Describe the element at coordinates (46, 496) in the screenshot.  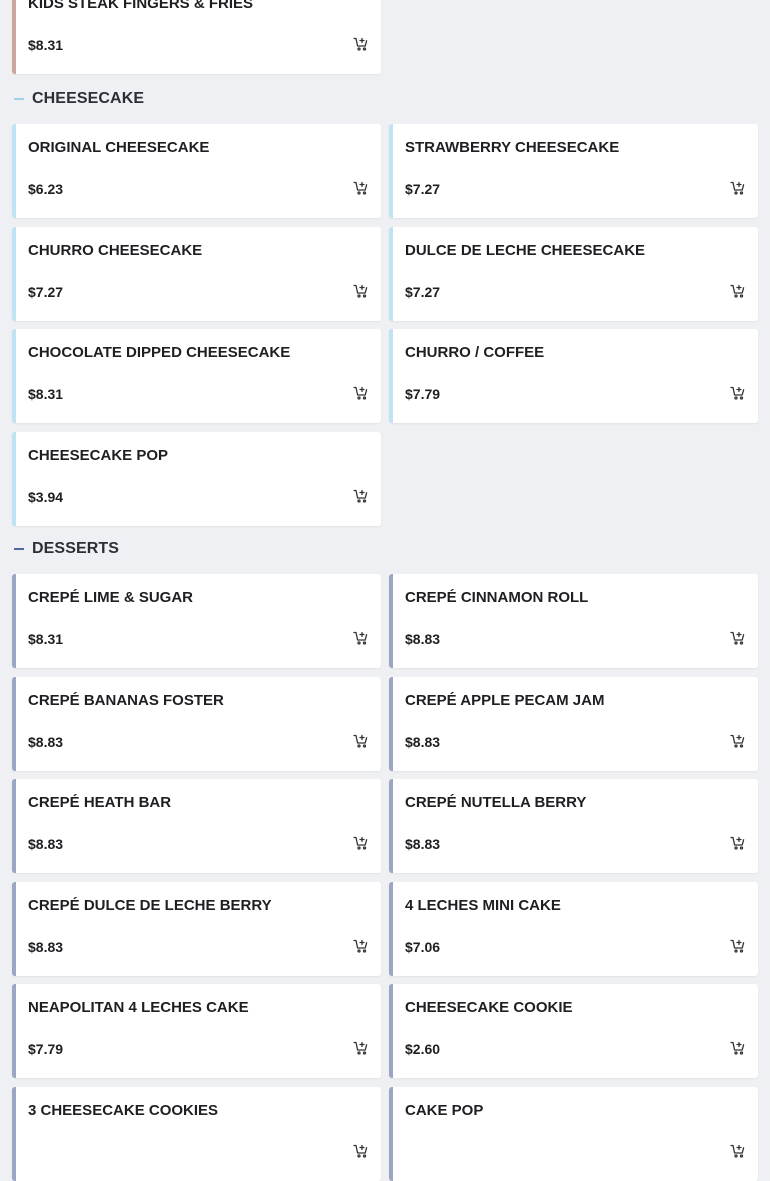
I see `item-price: $3.94` at that location.